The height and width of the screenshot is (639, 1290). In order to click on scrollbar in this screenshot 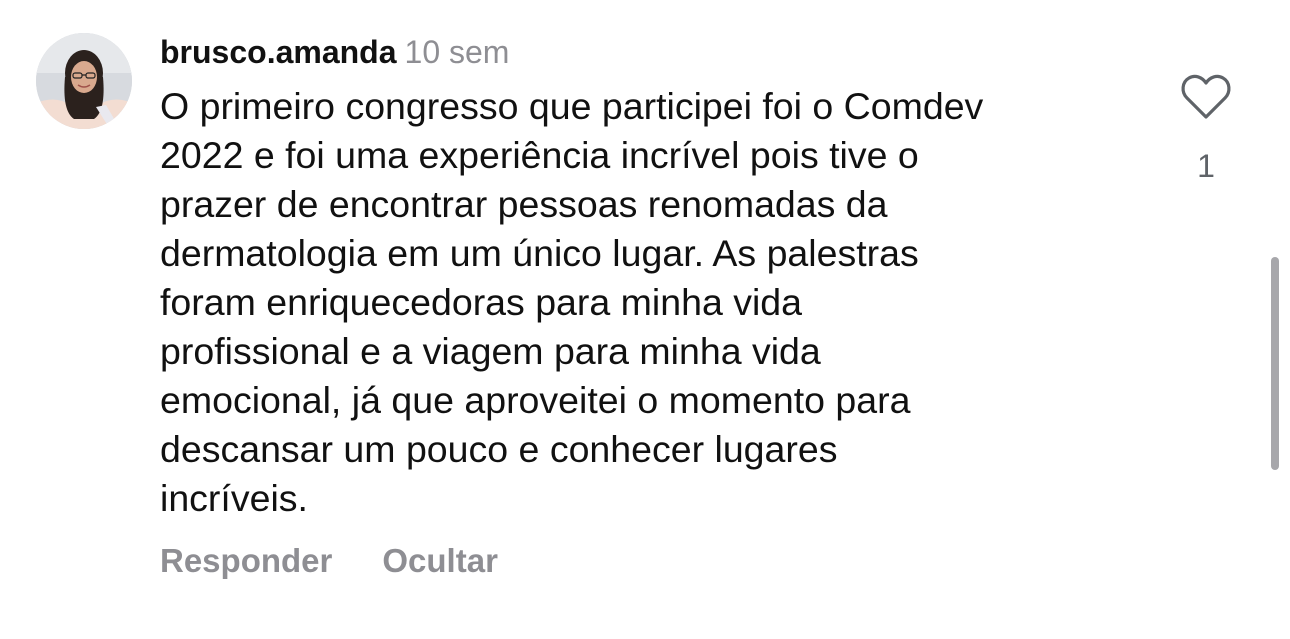, I will do `click(1275, 363)`.